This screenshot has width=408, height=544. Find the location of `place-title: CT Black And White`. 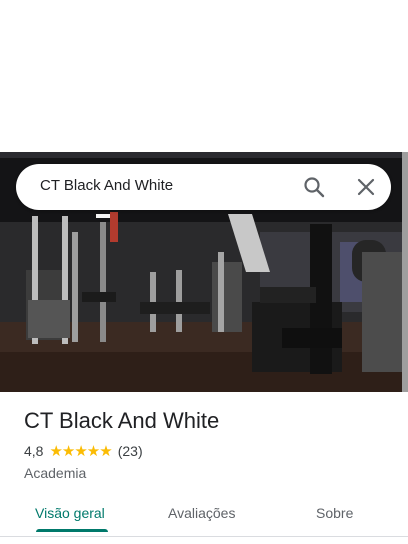

place-title: CT Black And White is located at coordinates (122, 420).